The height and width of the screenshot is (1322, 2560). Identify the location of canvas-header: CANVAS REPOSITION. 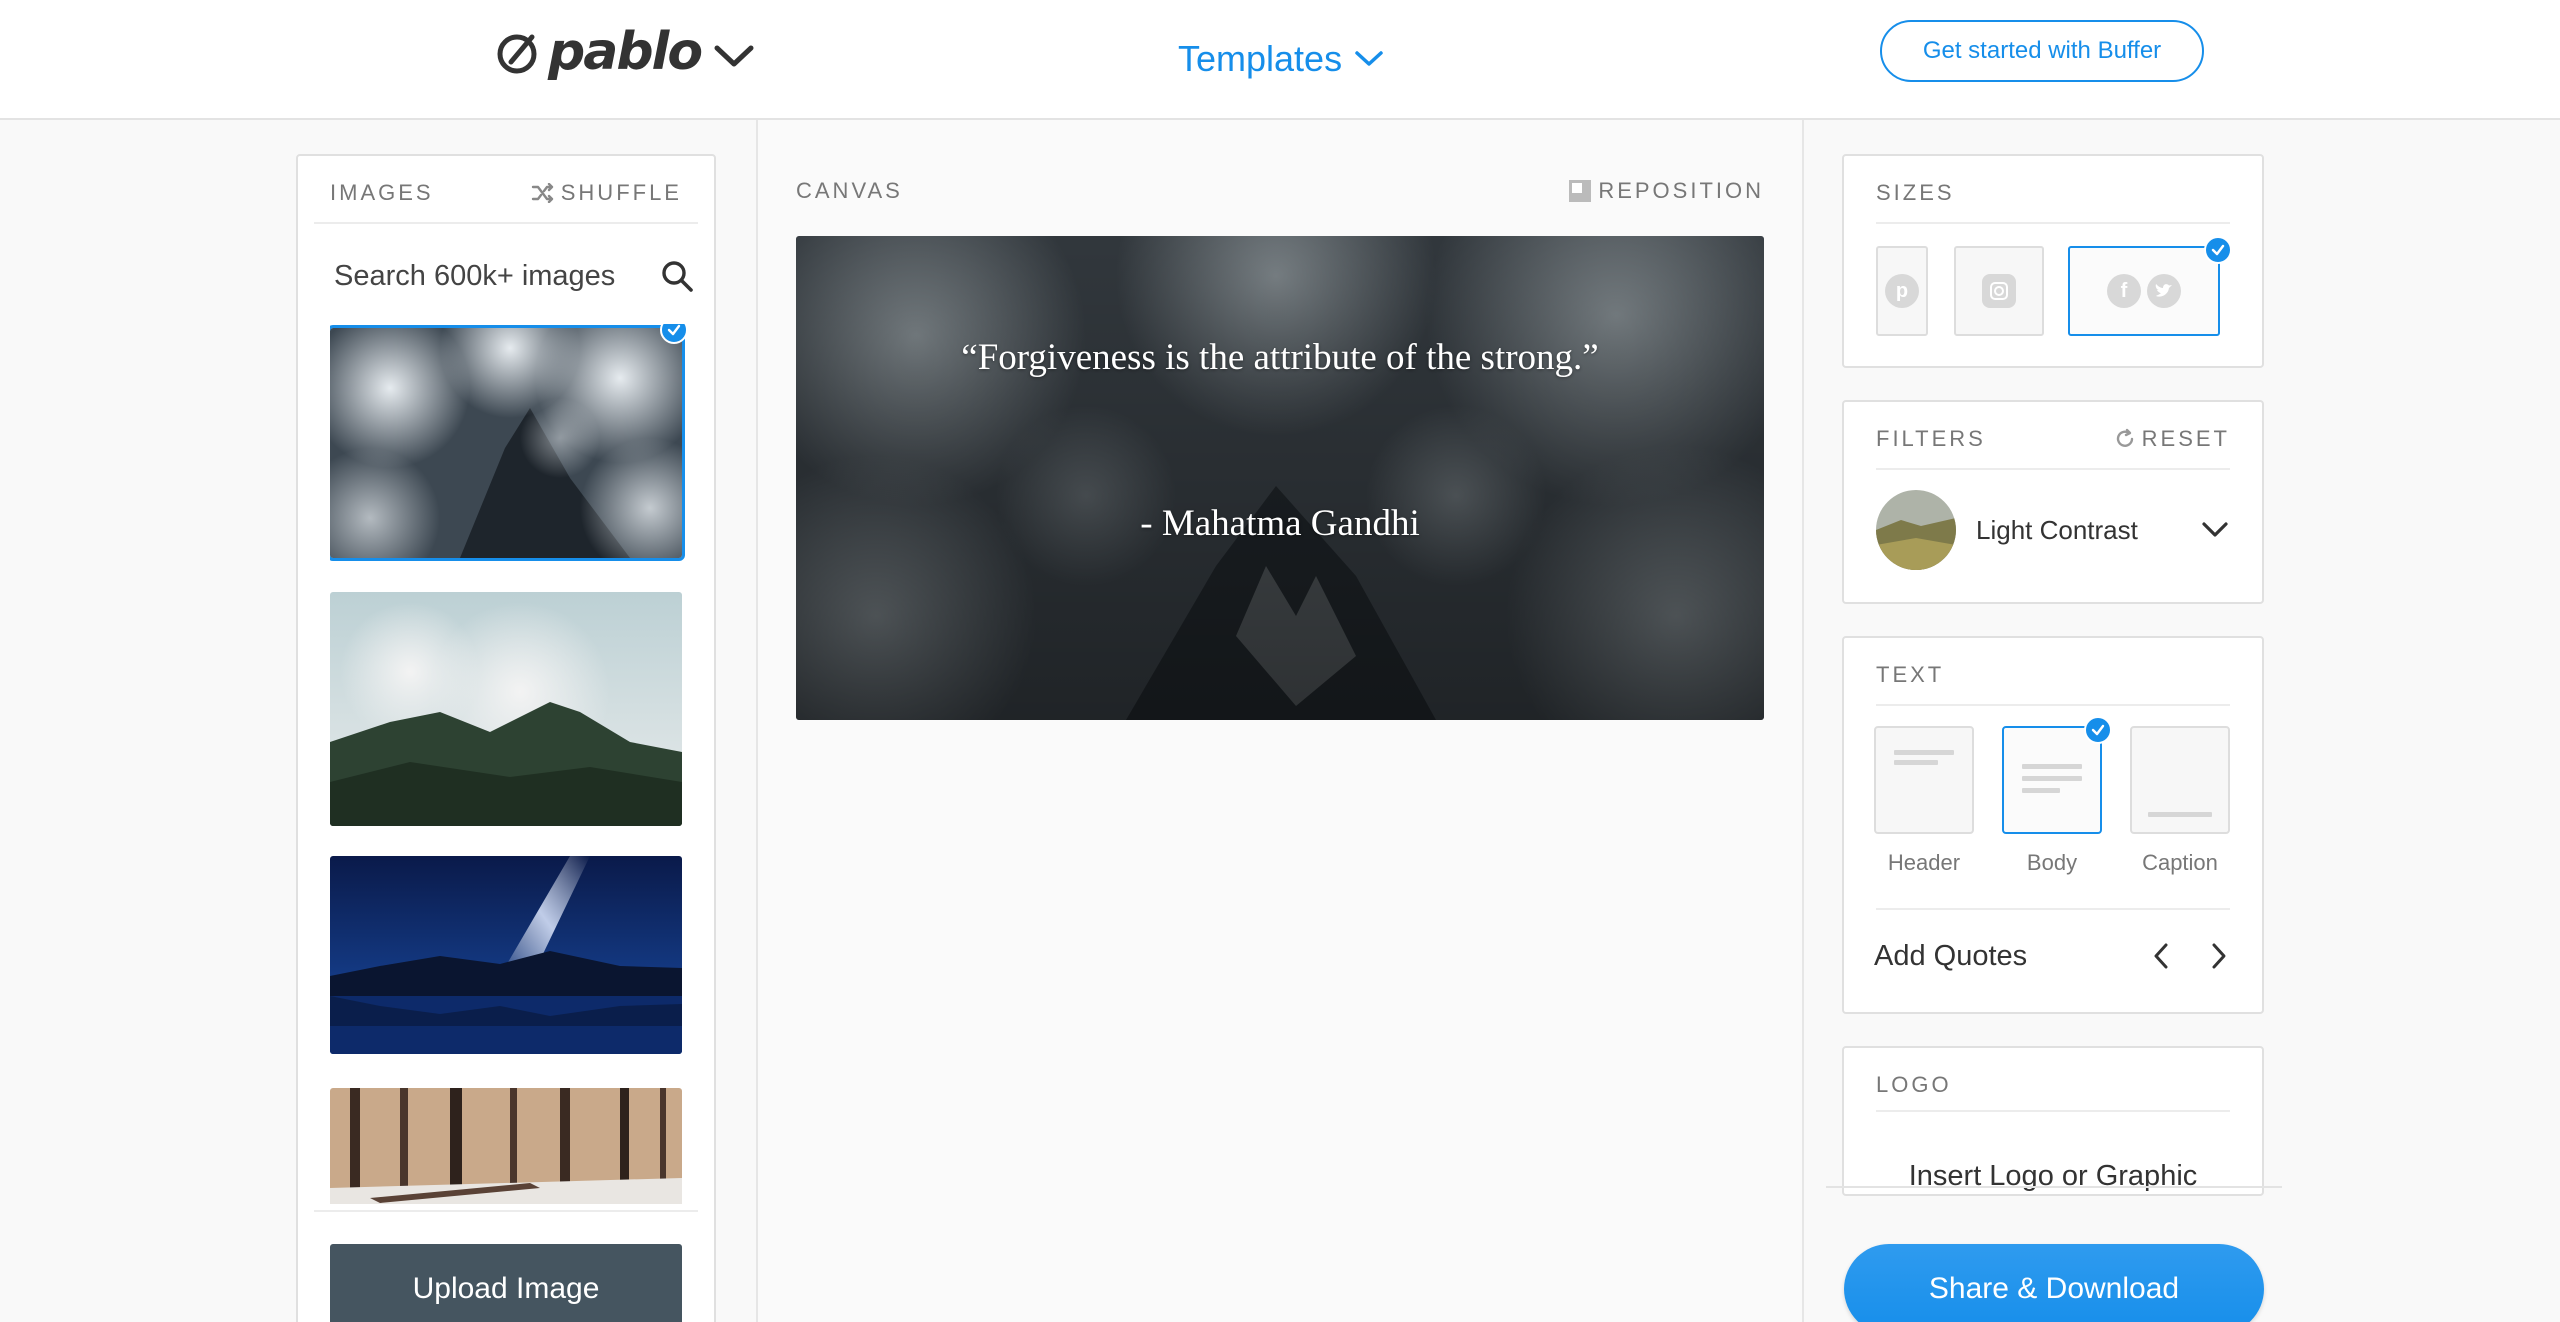
(1280, 191).